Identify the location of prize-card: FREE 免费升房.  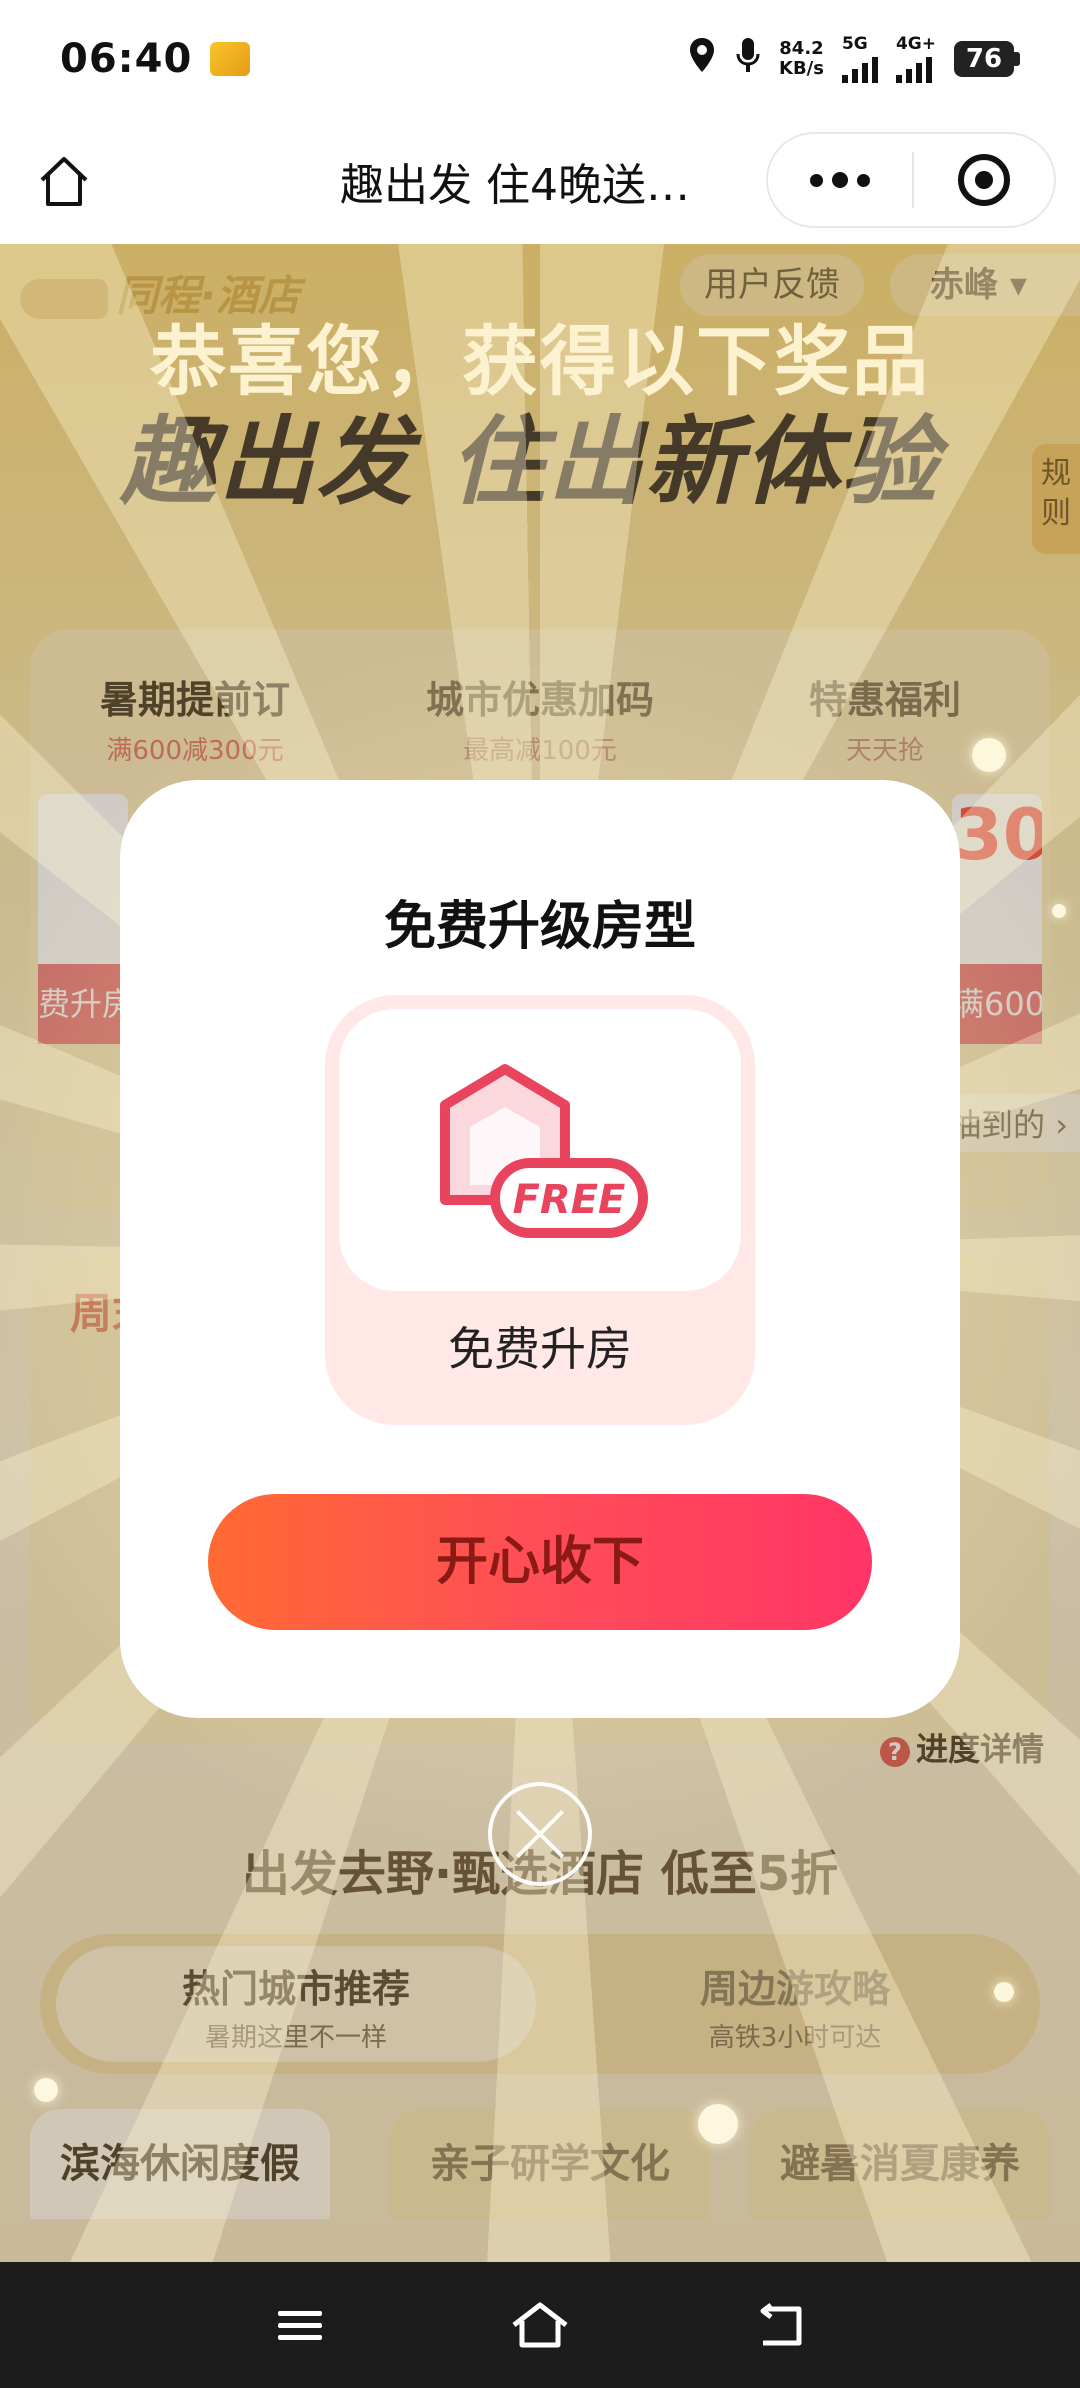
(540, 1210).